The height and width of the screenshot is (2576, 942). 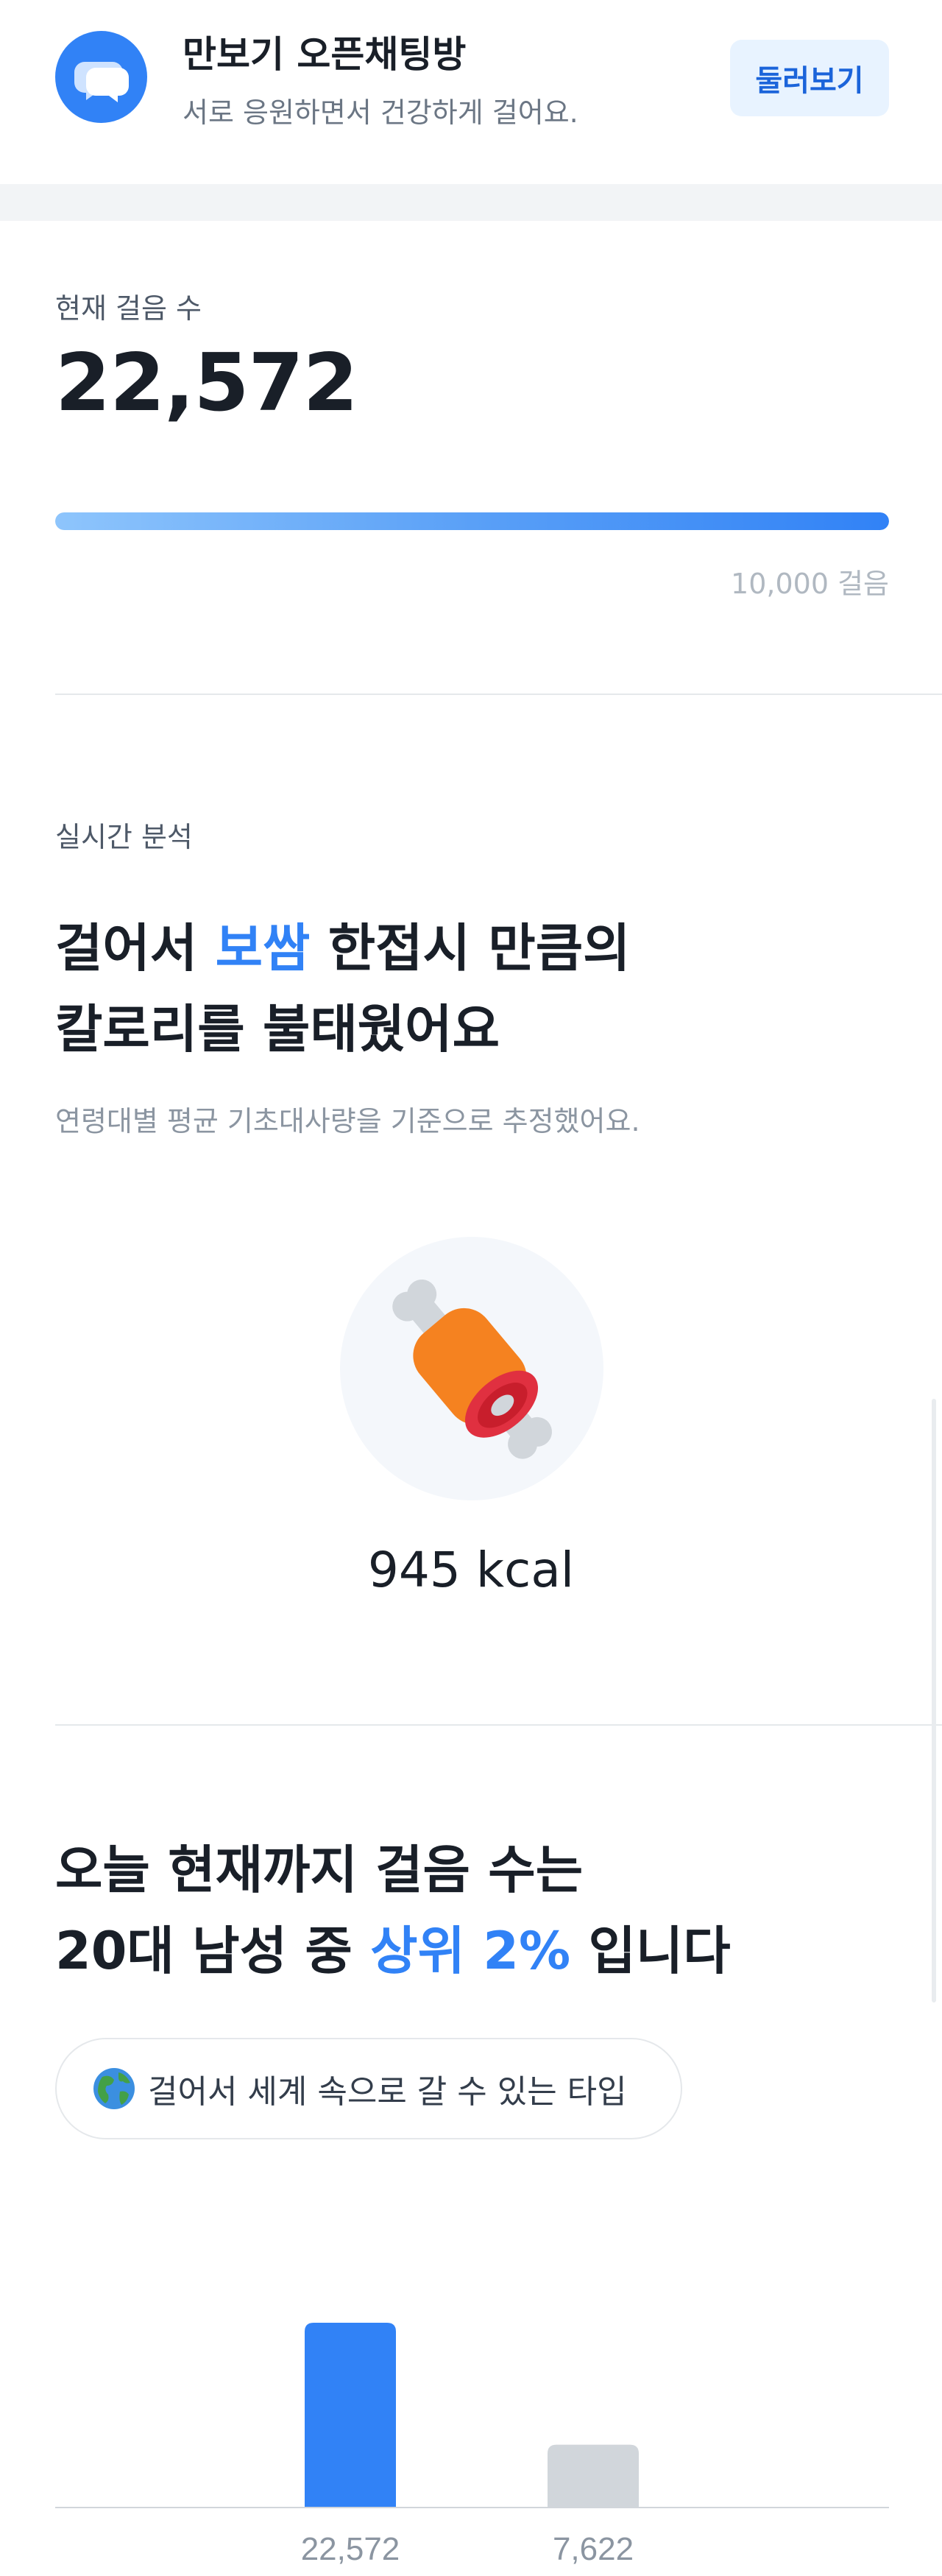 I want to click on calorie-value: 945 kcal, so click(x=471, y=1570).